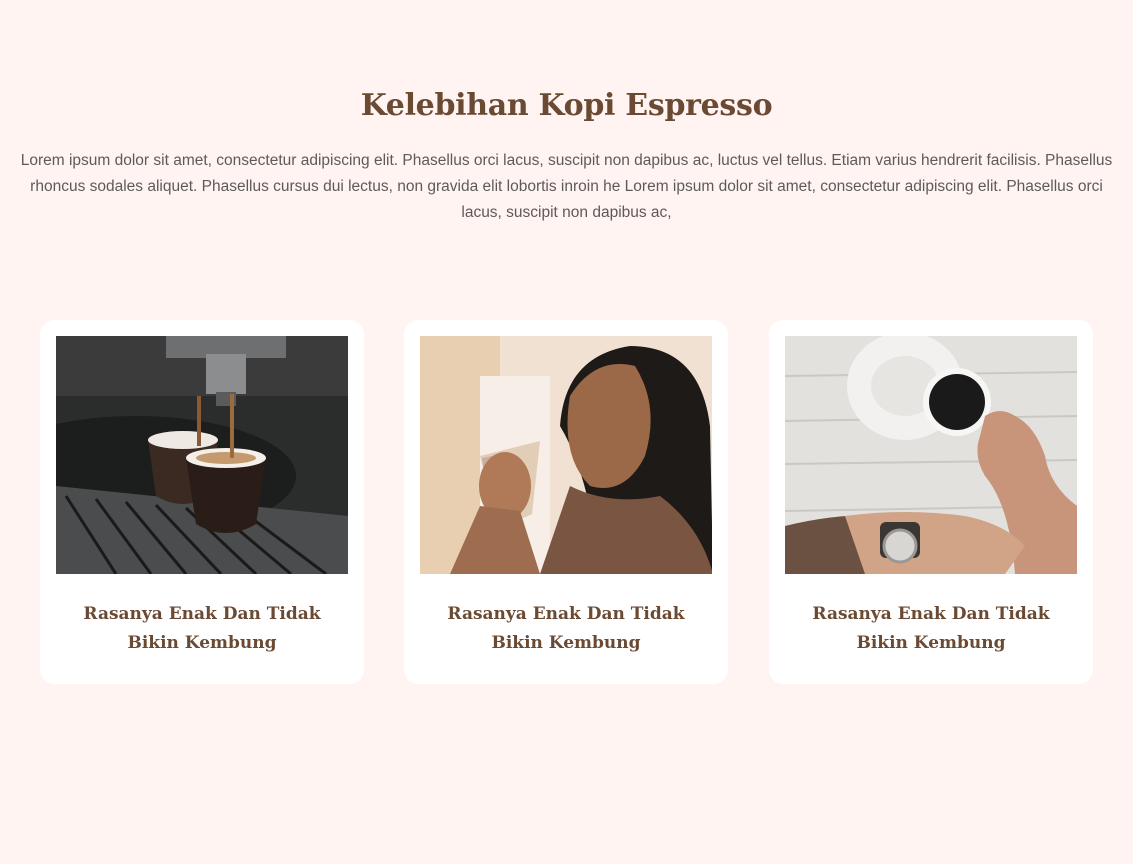 The height and width of the screenshot is (864, 1133). What do you see at coordinates (202, 455) in the screenshot?
I see `espresso-machine-photo` at bounding box center [202, 455].